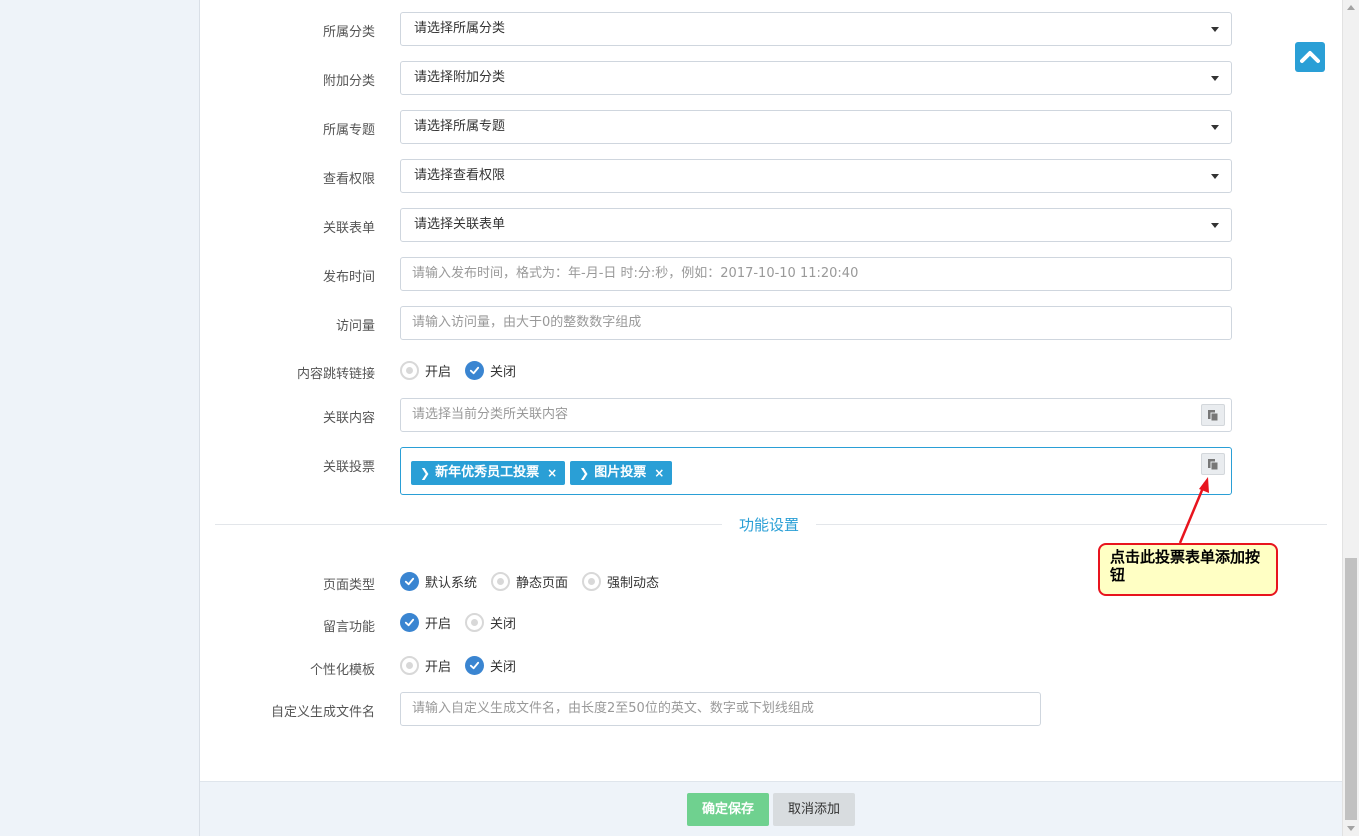 The width and height of the screenshot is (1359, 836). I want to click on linked-vote-label: 关联投票, so click(348, 467).